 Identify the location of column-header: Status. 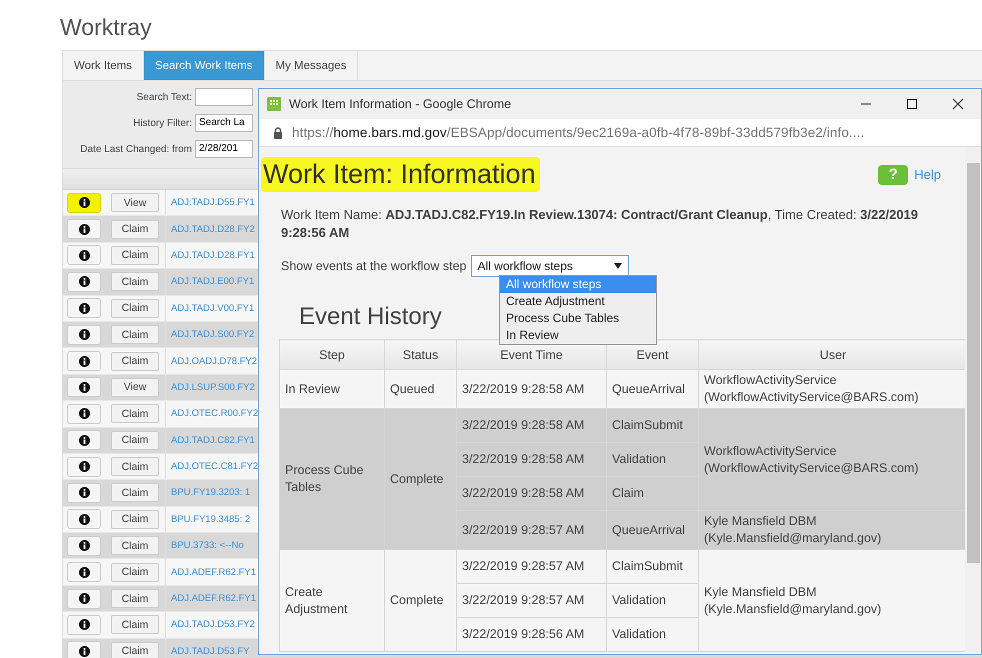
(420, 355).